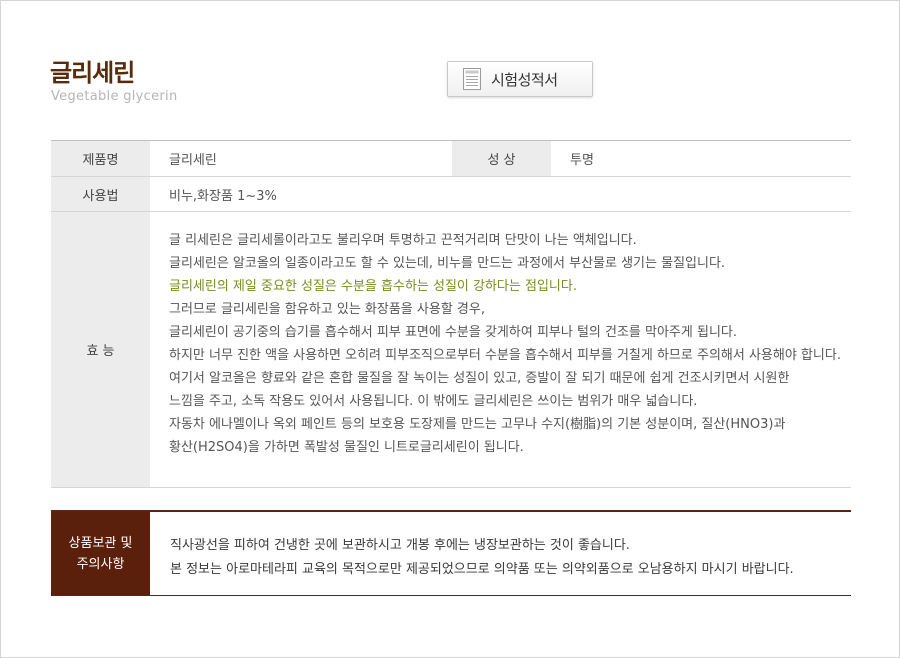 The image size is (900, 658). I want to click on table-row: 제품명 글리세린 성 상 투명, so click(451, 158).